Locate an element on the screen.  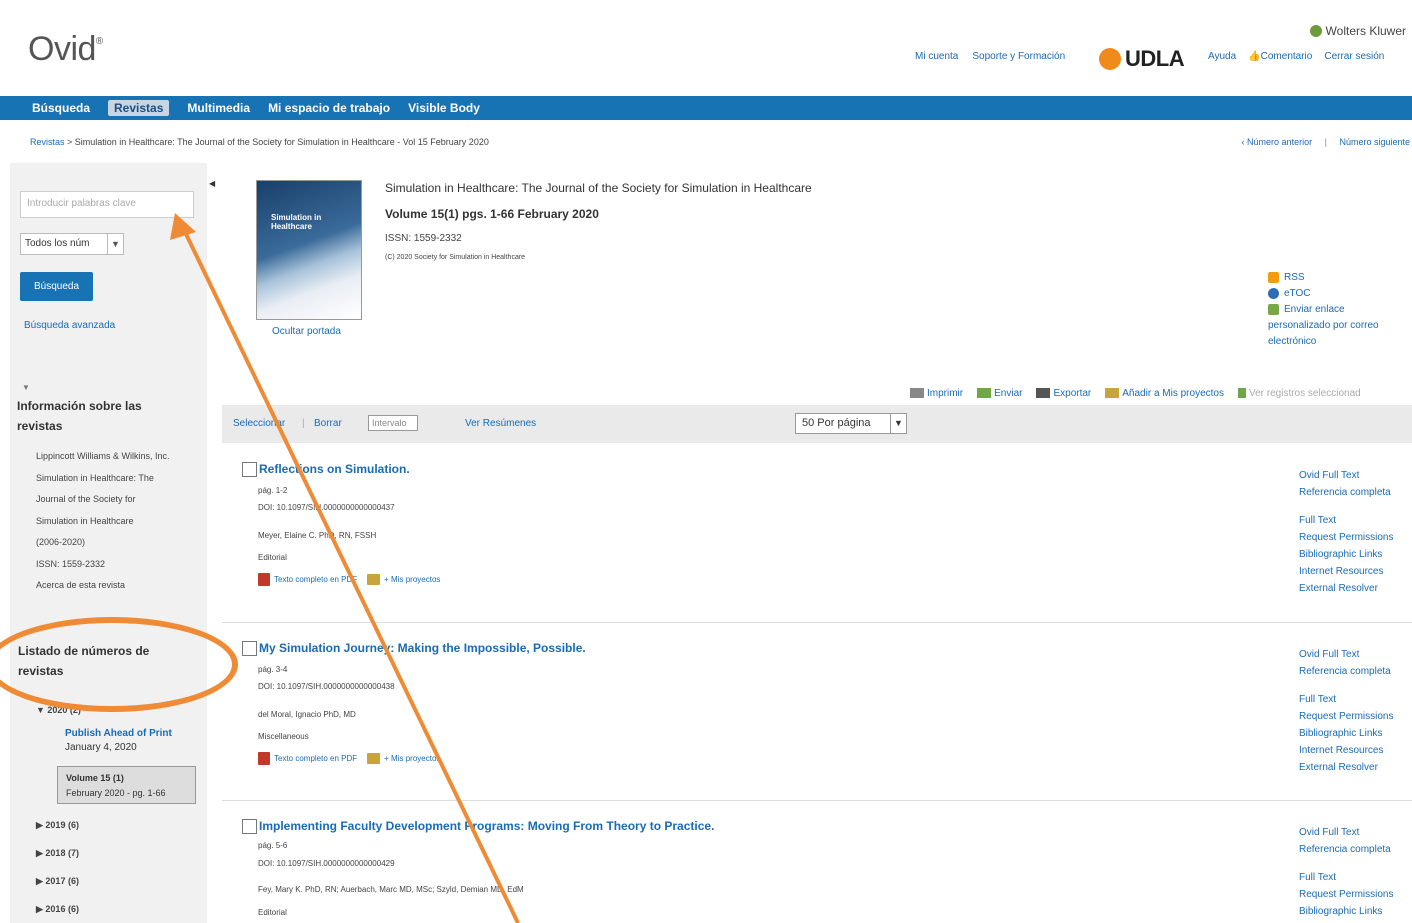
add-to-projects-button: Añadir a Mis proyectos is located at coordinates (1164, 393).